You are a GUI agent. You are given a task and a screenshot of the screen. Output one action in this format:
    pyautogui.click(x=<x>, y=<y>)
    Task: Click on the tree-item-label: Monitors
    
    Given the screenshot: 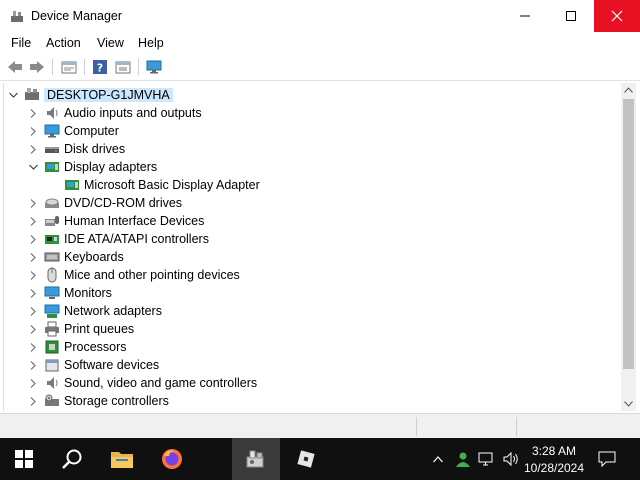 What is the action you would take?
    pyautogui.click(x=88, y=293)
    